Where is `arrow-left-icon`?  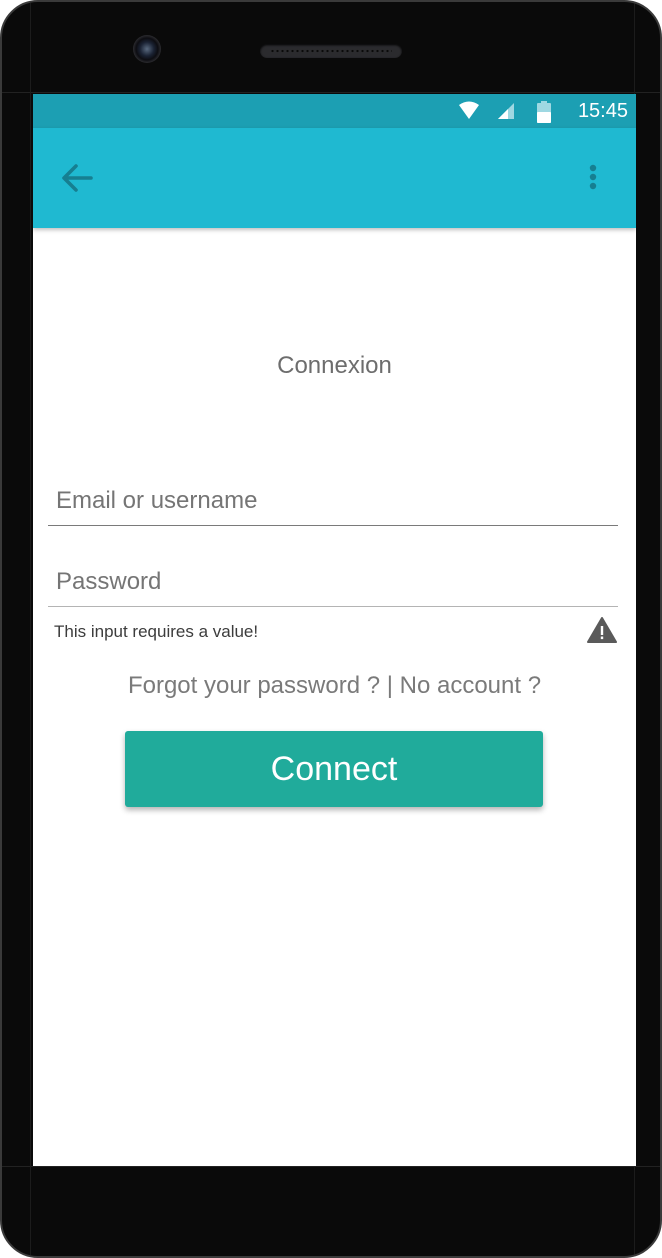 arrow-left-icon is located at coordinates (77, 178).